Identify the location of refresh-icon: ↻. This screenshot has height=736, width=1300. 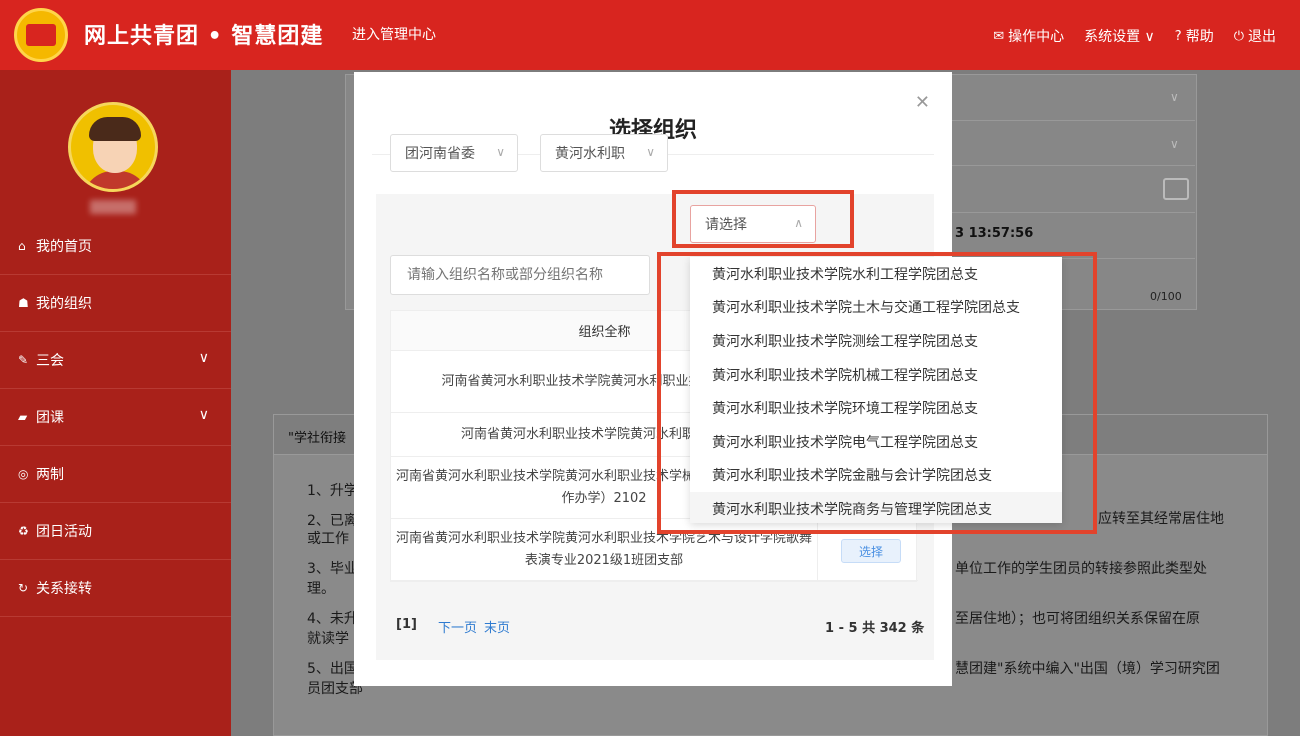
(23, 588).